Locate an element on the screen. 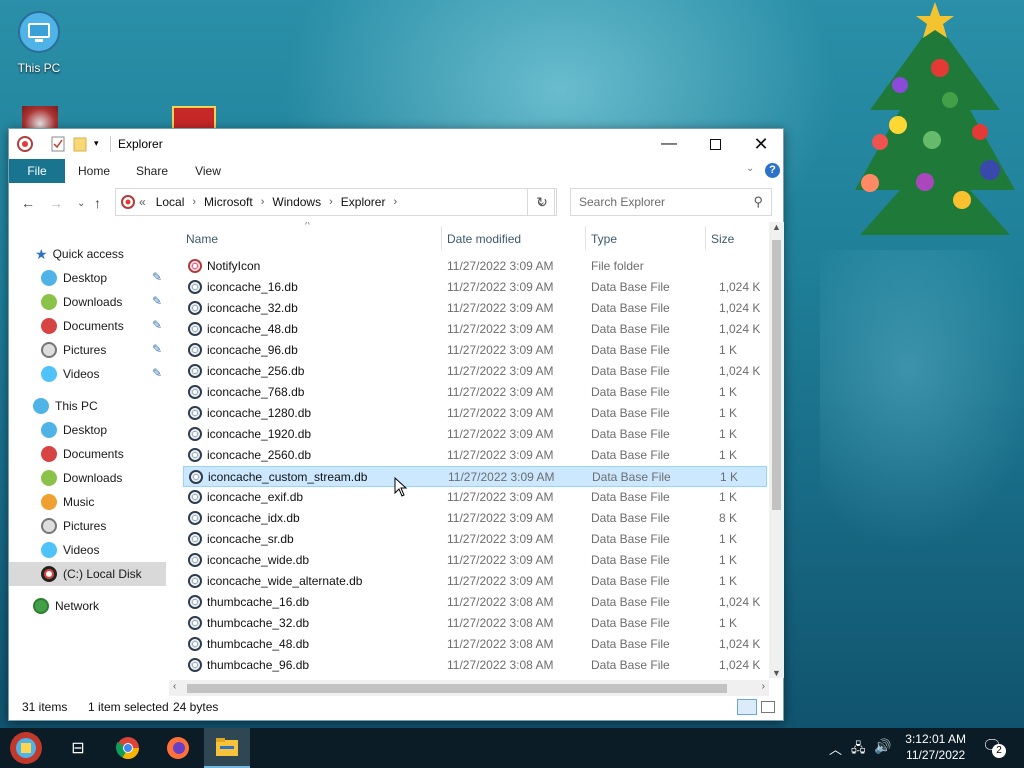 The width and height of the screenshot is (1024, 768). title-bar: ▾ Explorer — ✕ is located at coordinates (396, 144).